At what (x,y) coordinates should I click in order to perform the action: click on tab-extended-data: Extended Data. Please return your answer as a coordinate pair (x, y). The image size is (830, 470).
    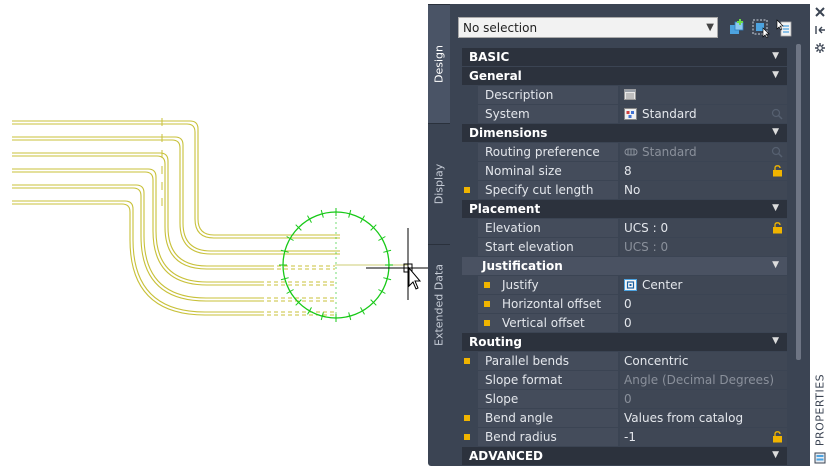
    Looking at the image, I should click on (439, 304).